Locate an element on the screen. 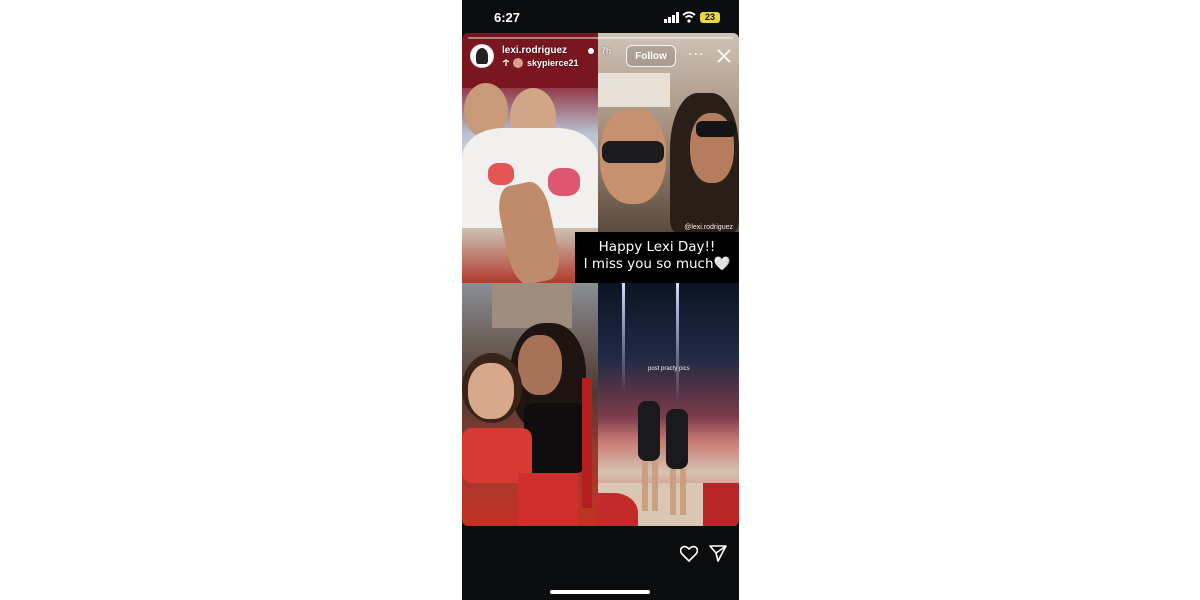  home-indicator is located at coordinates (600, 592).